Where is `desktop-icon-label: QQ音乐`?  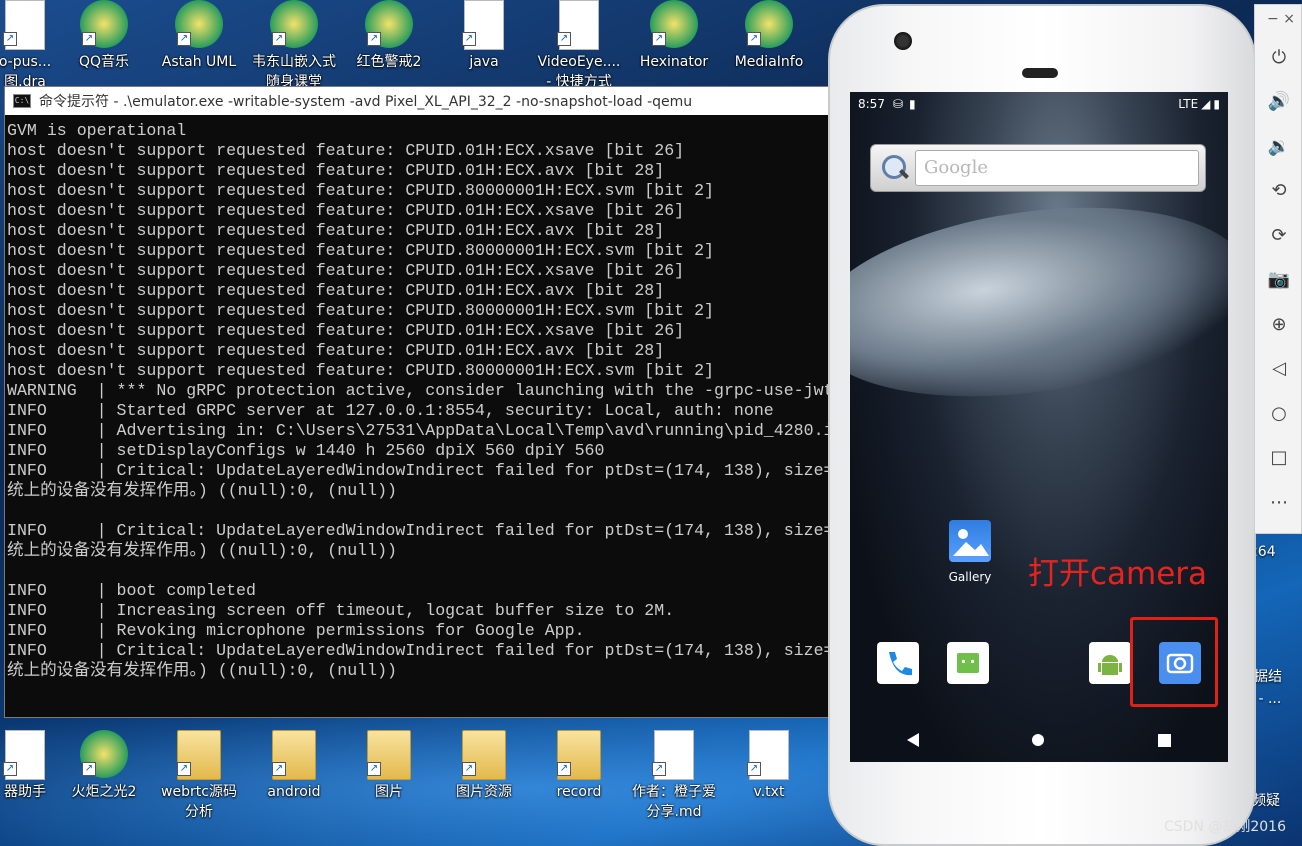 desktop-icon-label: QQ音乐 is located at coordinates (104, 62).